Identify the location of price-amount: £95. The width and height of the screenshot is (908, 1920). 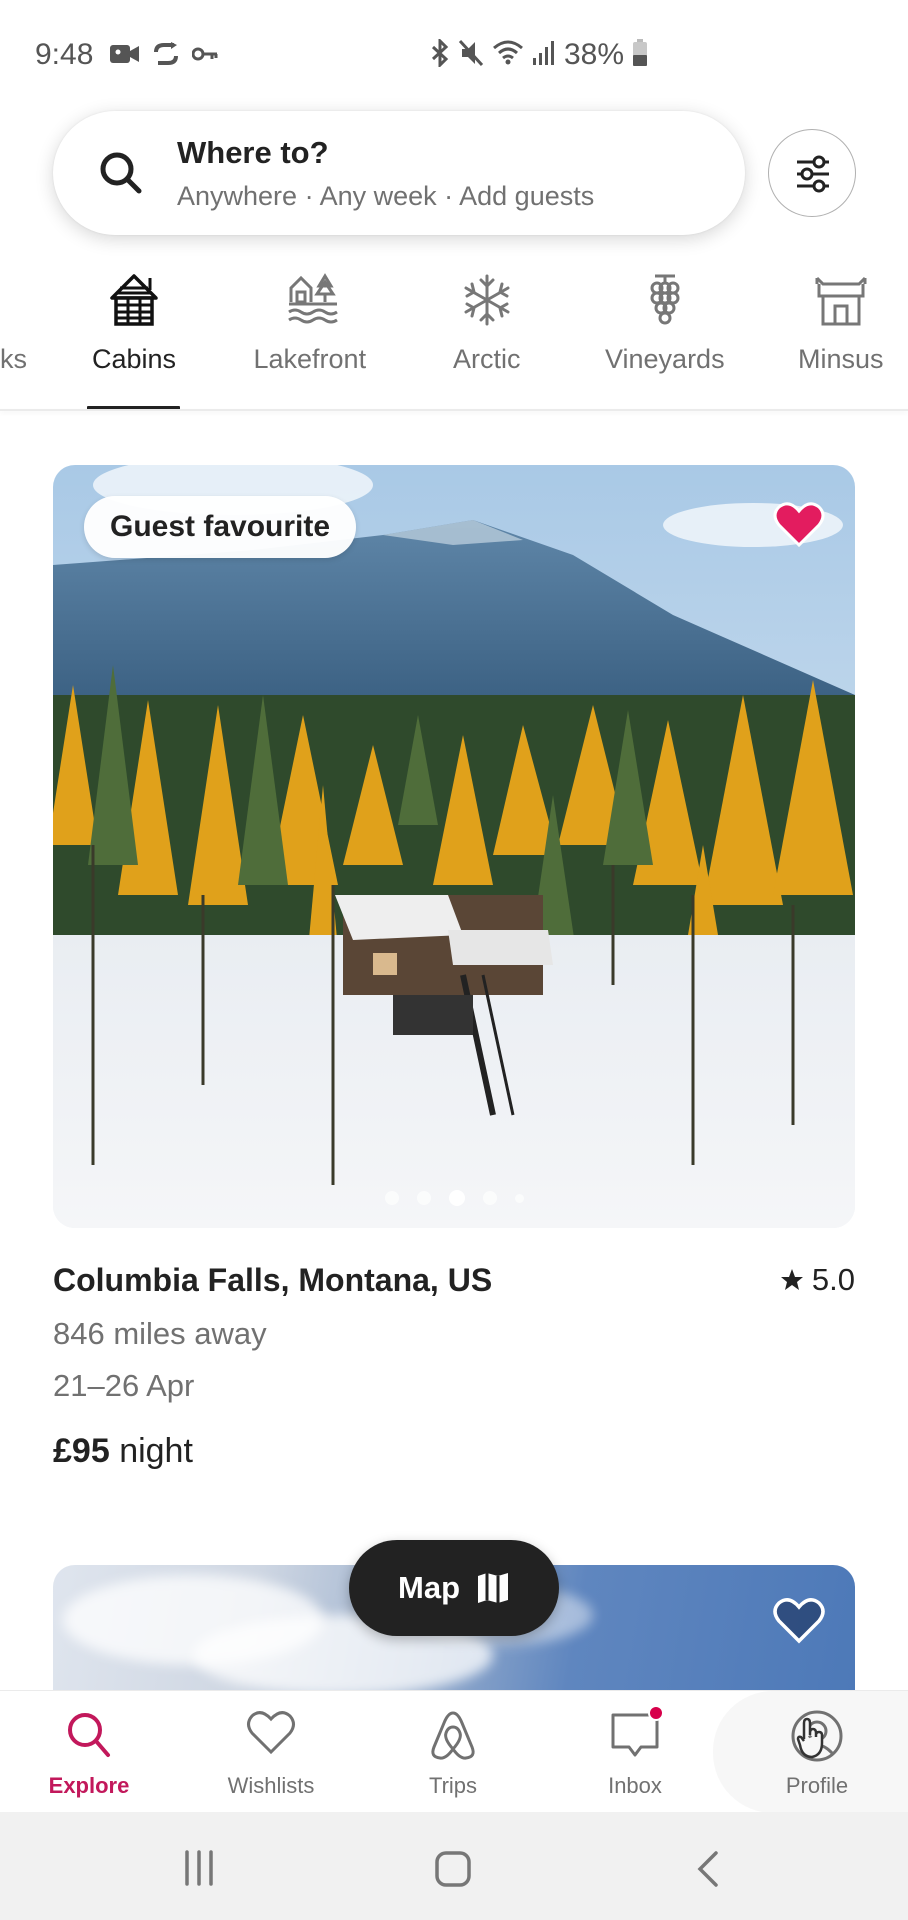
(81, 1451).